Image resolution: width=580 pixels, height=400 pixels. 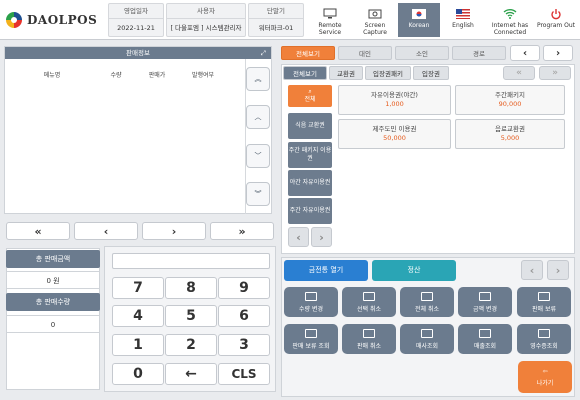 I want to click on cancel-select-icon, so click(x=369, y=296).